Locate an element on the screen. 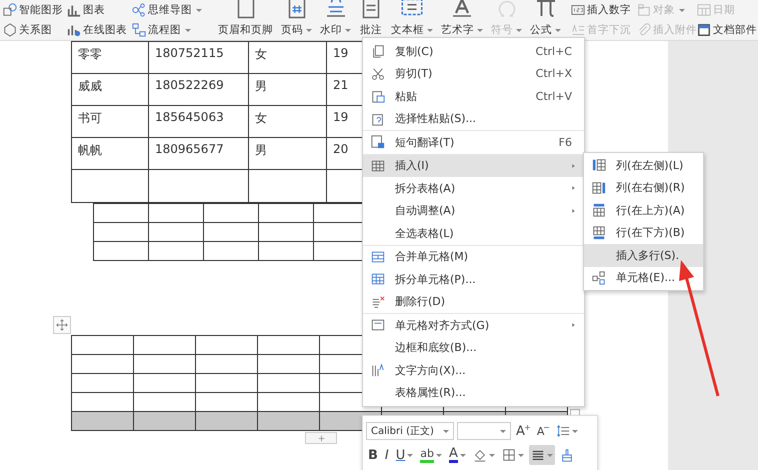  format-button is located at coordinates (541, 455).